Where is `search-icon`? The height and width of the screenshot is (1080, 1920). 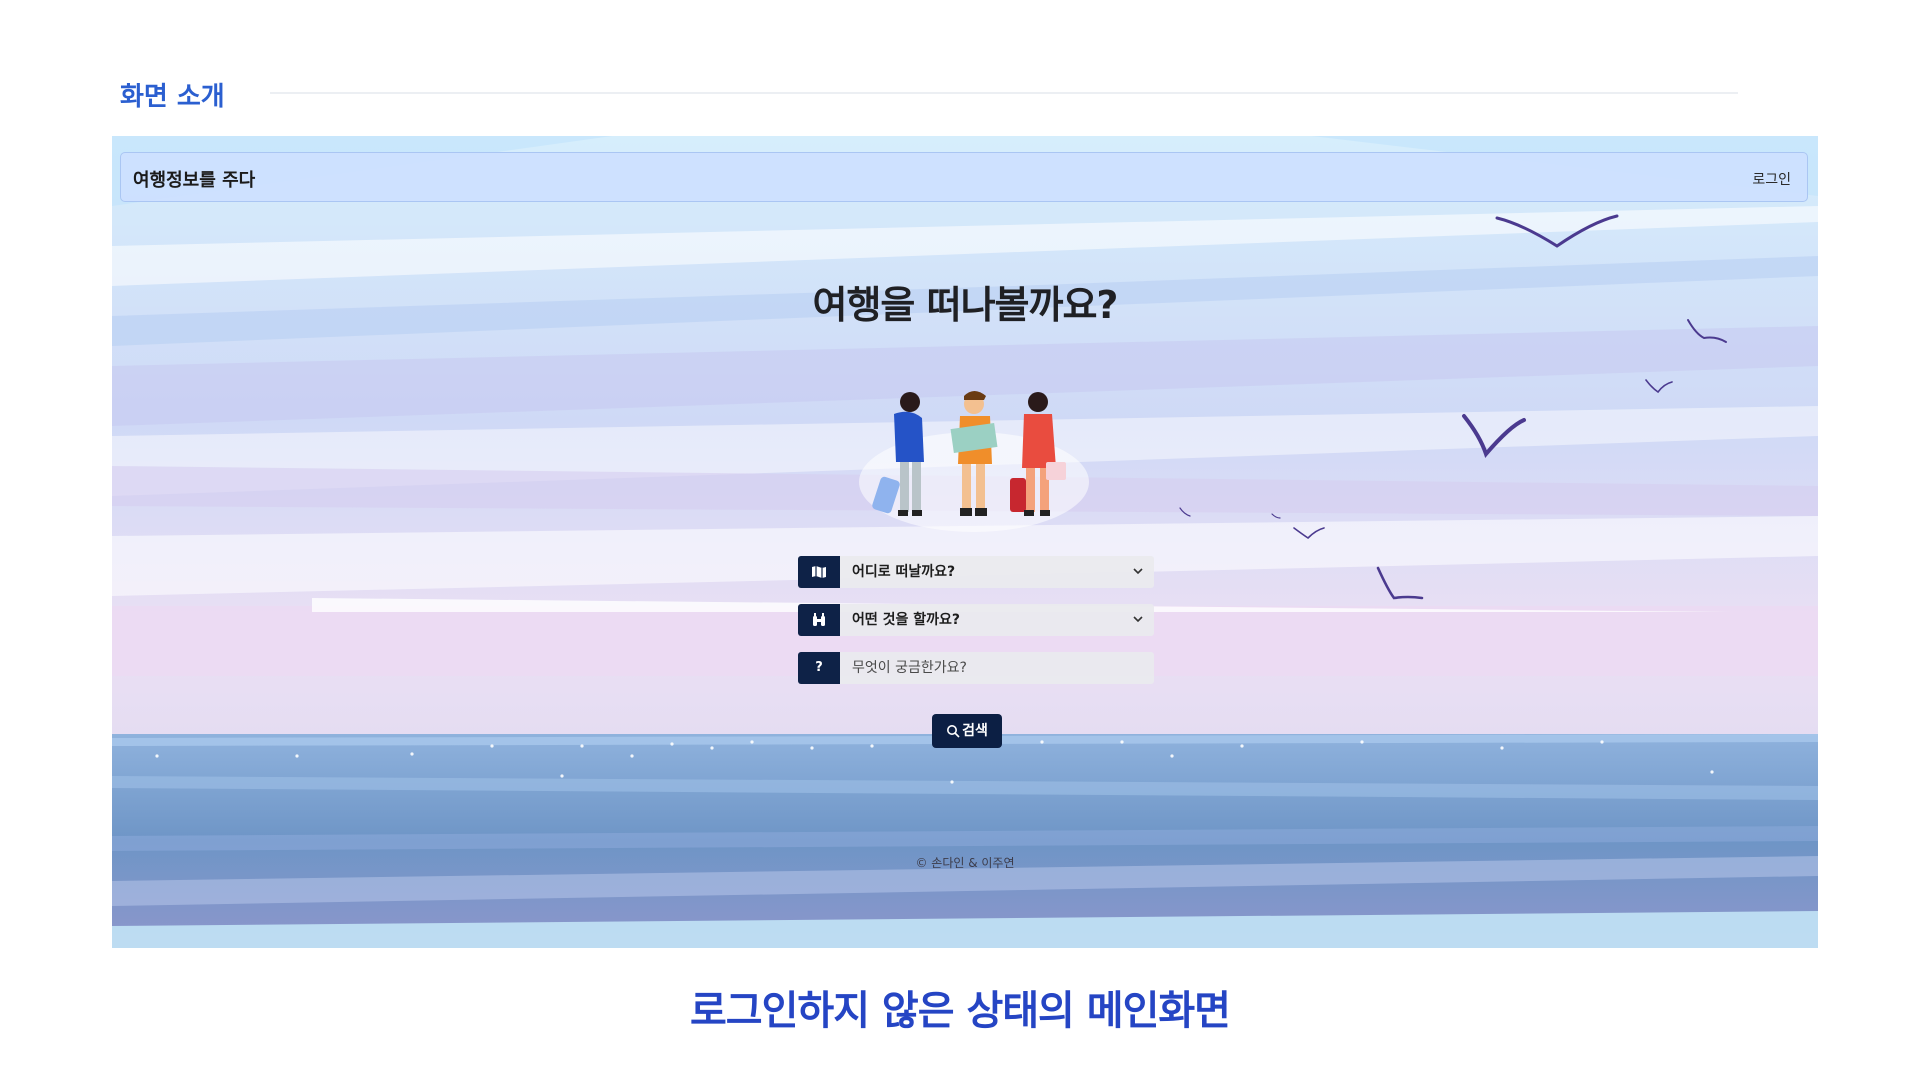 search-icon is located at coordinates (953, 731).